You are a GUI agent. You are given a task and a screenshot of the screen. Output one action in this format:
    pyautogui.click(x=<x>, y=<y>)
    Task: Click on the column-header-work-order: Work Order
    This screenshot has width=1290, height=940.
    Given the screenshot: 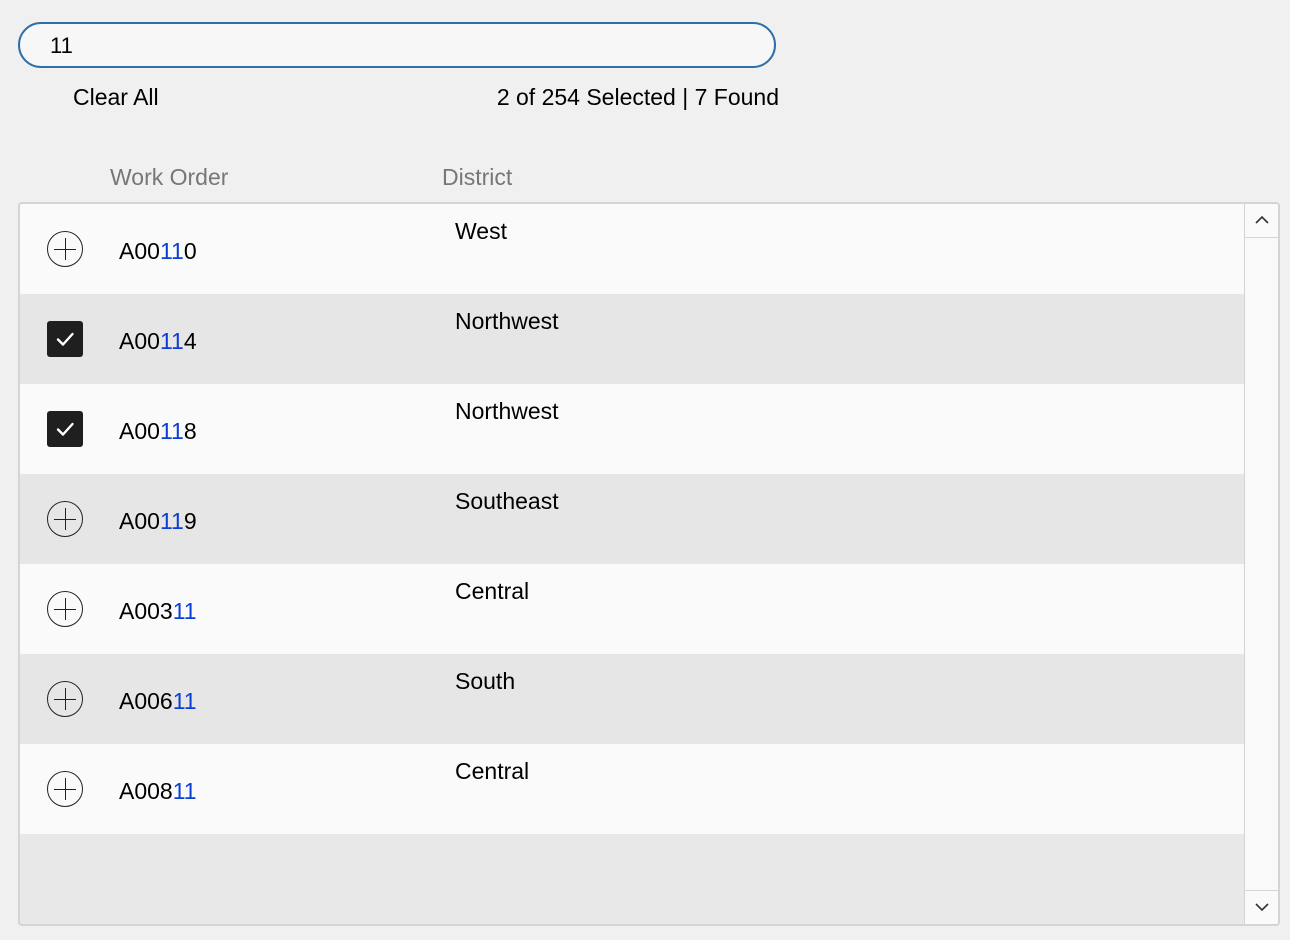 What is the action you would take?
    pyautogui.click(x=169, y=177)
    